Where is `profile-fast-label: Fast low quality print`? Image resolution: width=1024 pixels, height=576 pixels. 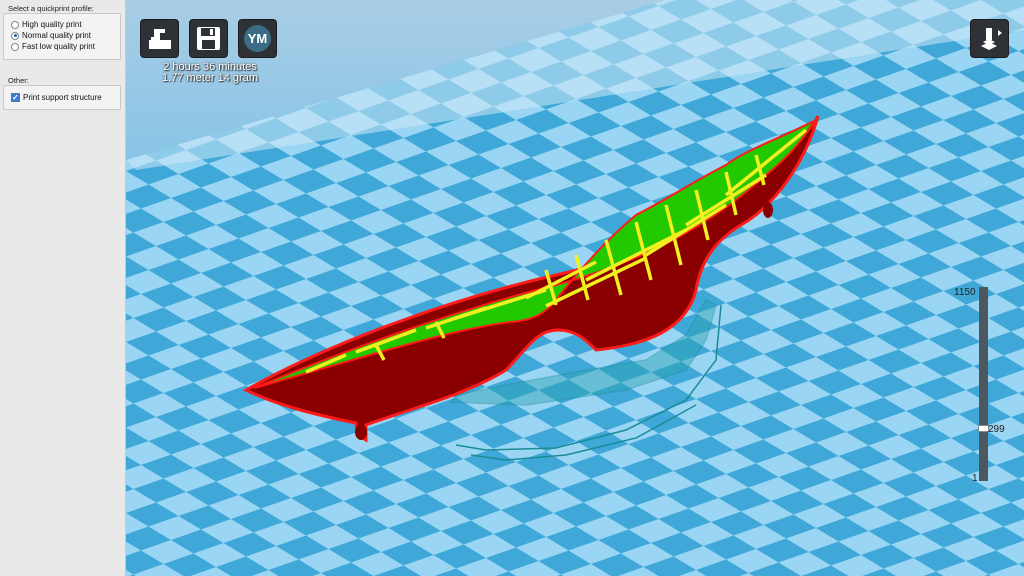
profile-fast-label: Fast low quality print is located at coordinates (58, 46).